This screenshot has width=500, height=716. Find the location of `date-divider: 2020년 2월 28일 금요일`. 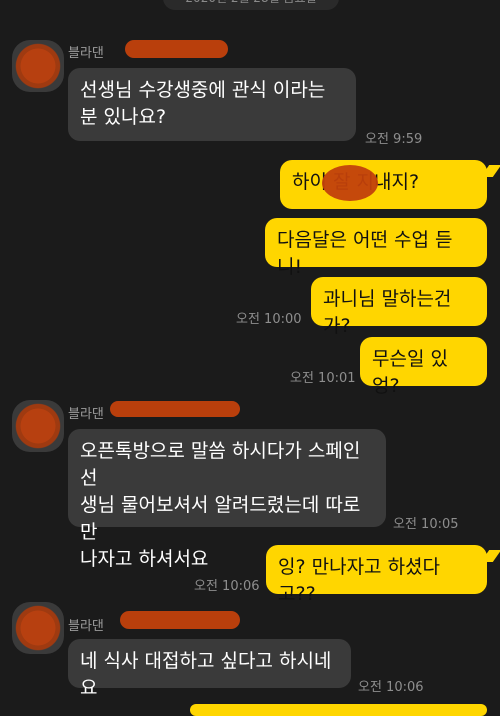

date-divider: 2020년 2월 28일 금요일 is located at coordinates (251, 5).